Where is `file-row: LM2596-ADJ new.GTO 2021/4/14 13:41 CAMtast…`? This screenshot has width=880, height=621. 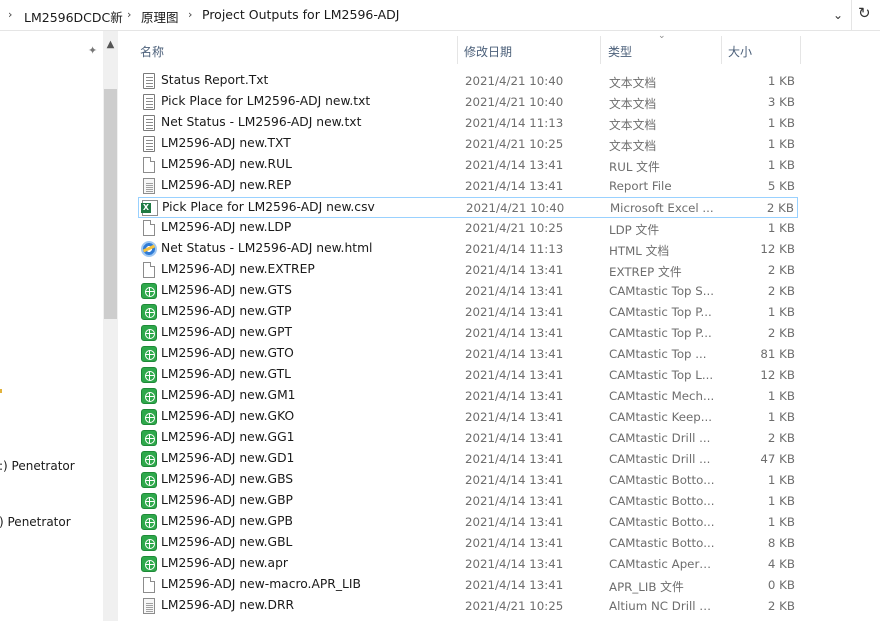
file-row: LM2596-ADJ new.GTO 2021/4/14 13:41 CAMtast… is located at coordinates (468, 354).